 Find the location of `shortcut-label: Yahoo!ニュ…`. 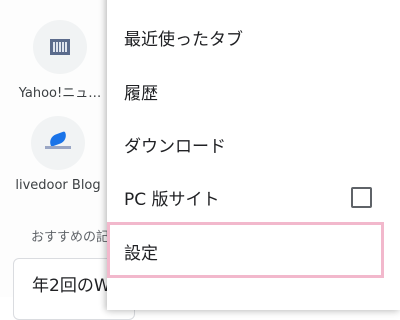

shortcut-label: Yahoo!ニュ… is located at coordinates (60, 93).